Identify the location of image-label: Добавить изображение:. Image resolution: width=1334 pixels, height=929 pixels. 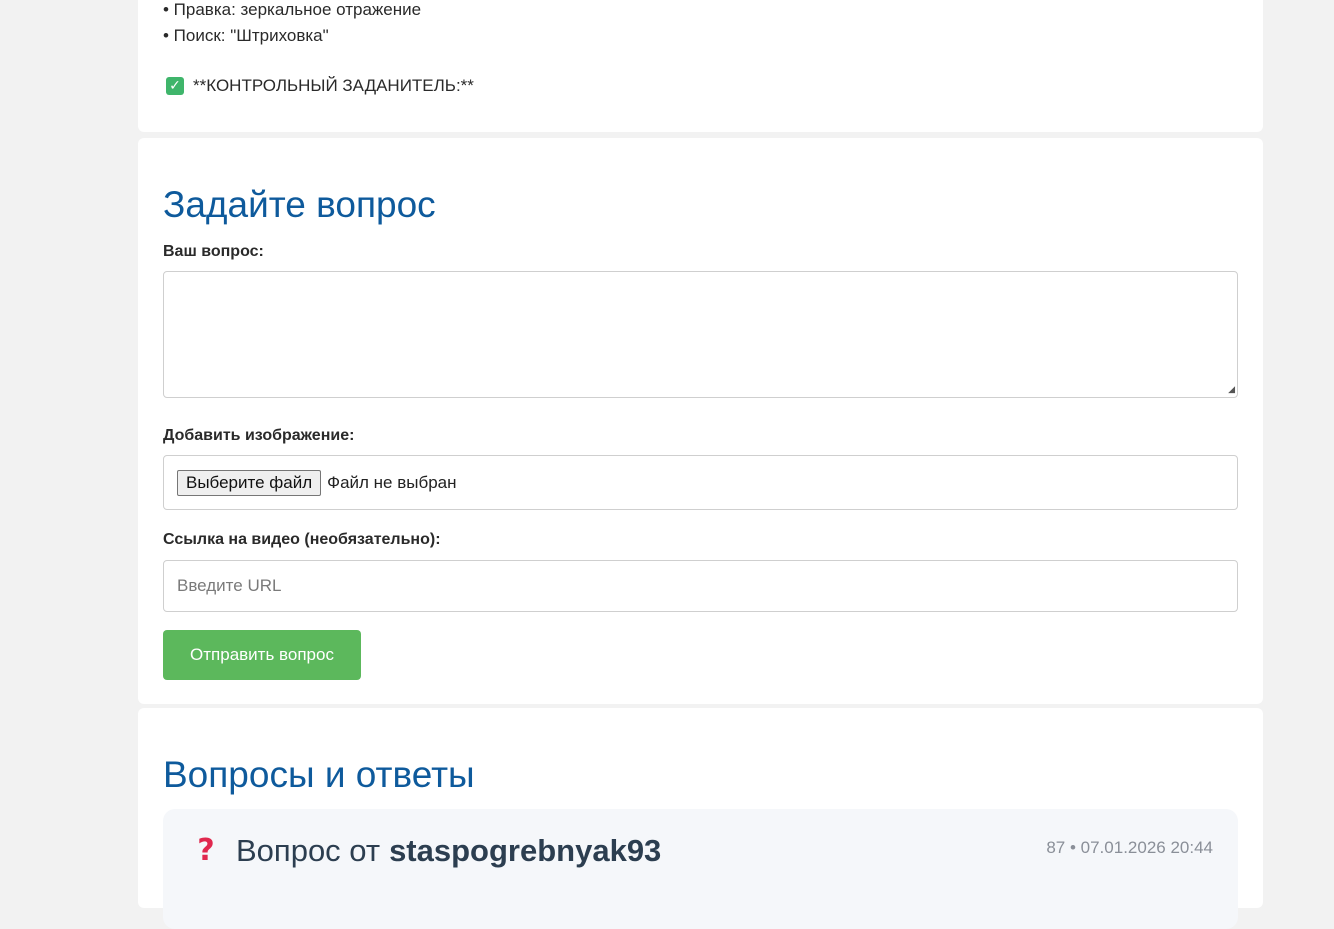
(259, 435).